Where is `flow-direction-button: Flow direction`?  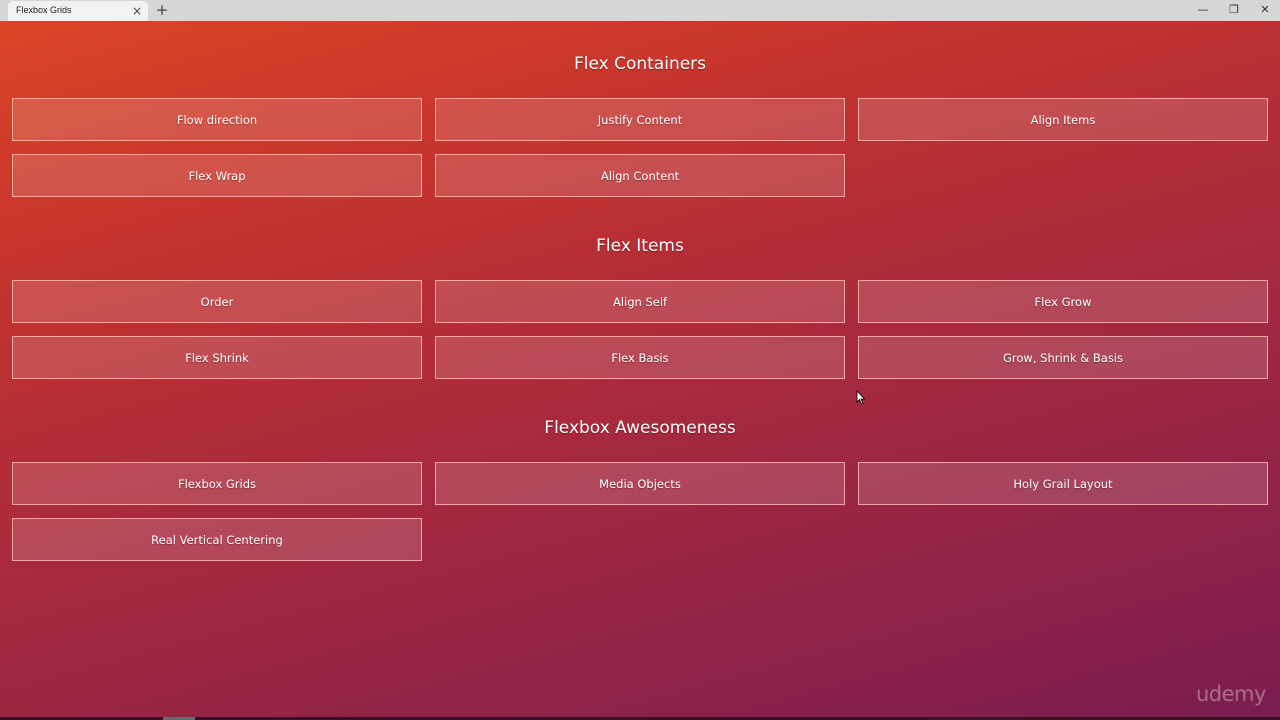 flow-direction-button: Flow direction is located at coordinates (217, 119).